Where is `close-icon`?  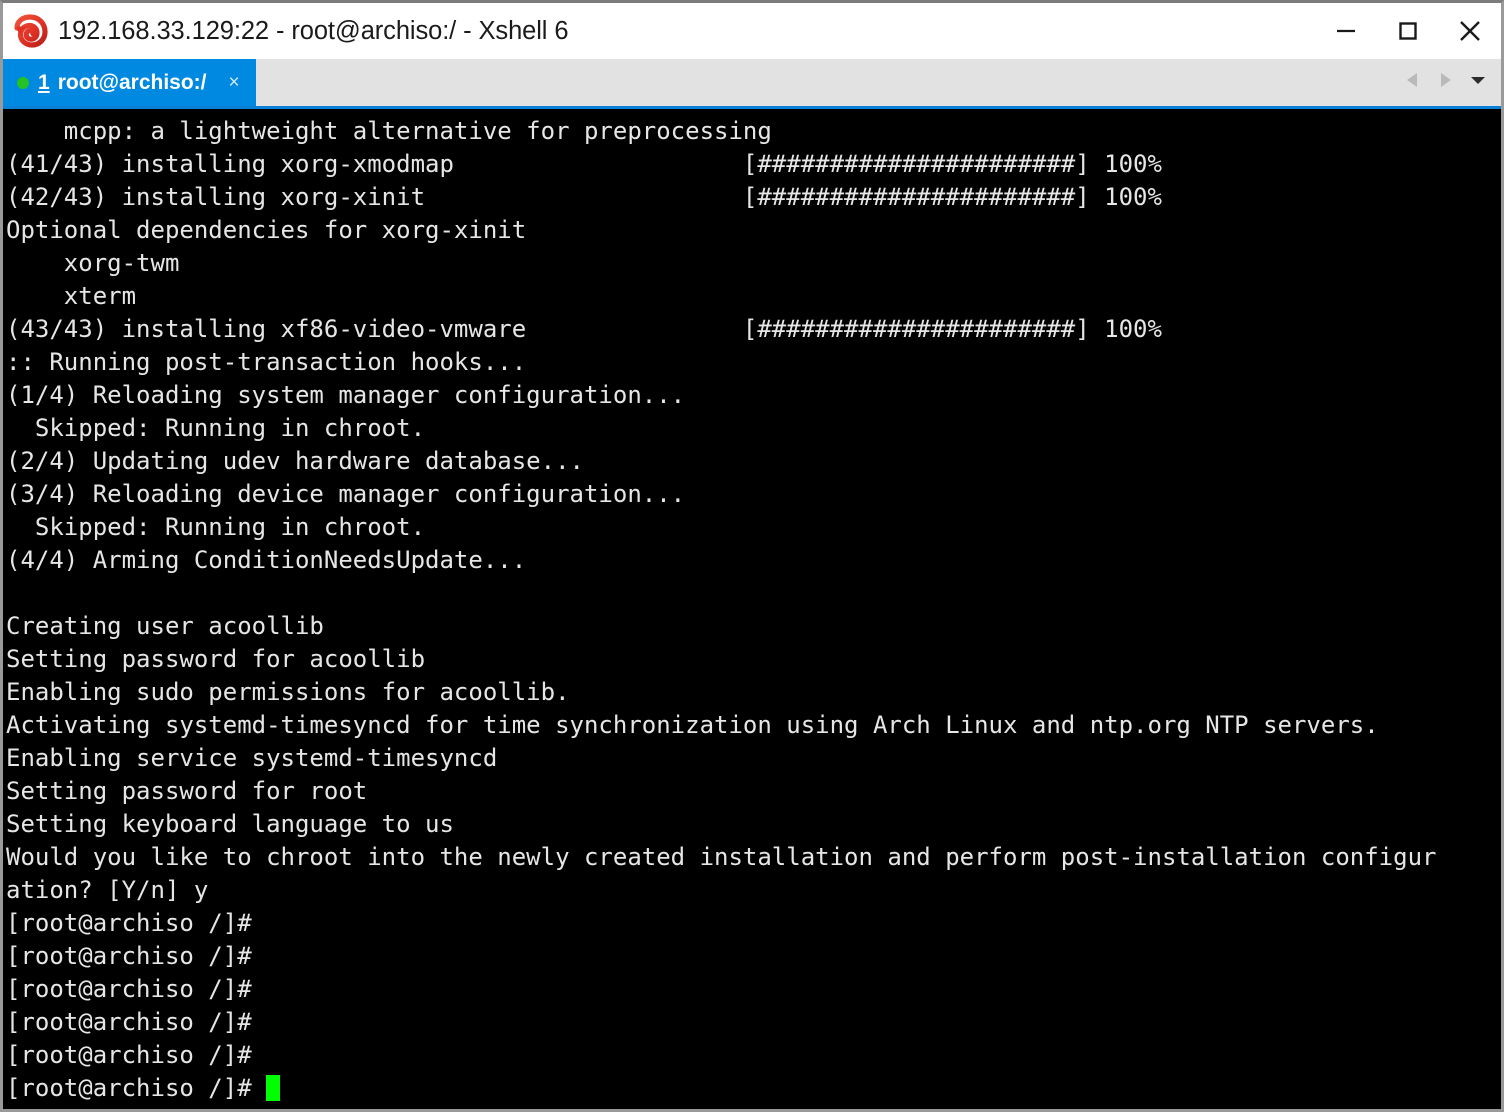 close-icon is located at coordinates (1470, 31).